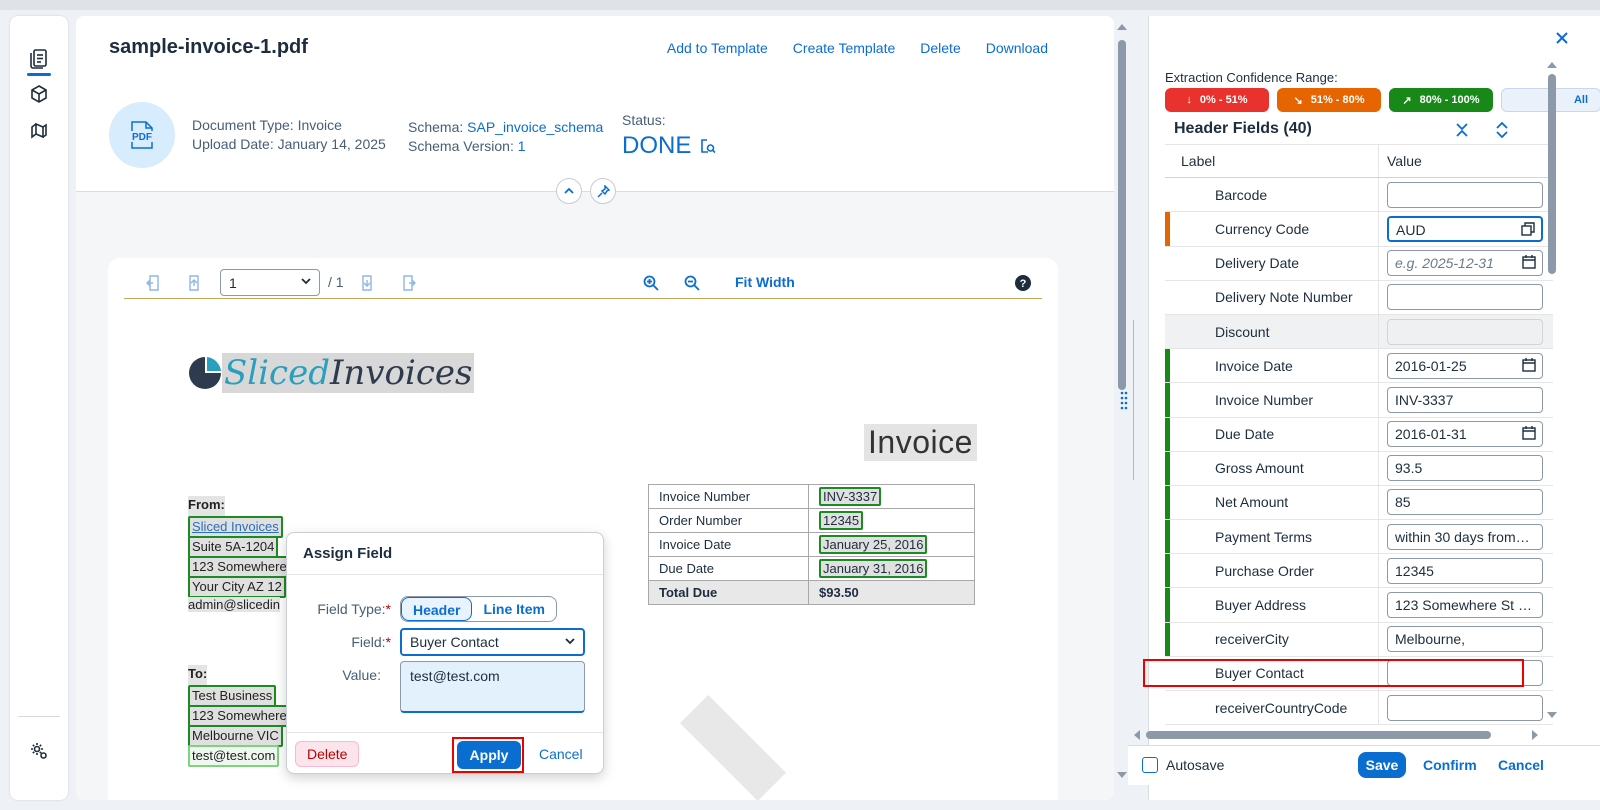 This screenshot has height=810, width=1600. Describe the element at coordinates (1124, 400) in the screenshot. I see `grip-icon` at that location.